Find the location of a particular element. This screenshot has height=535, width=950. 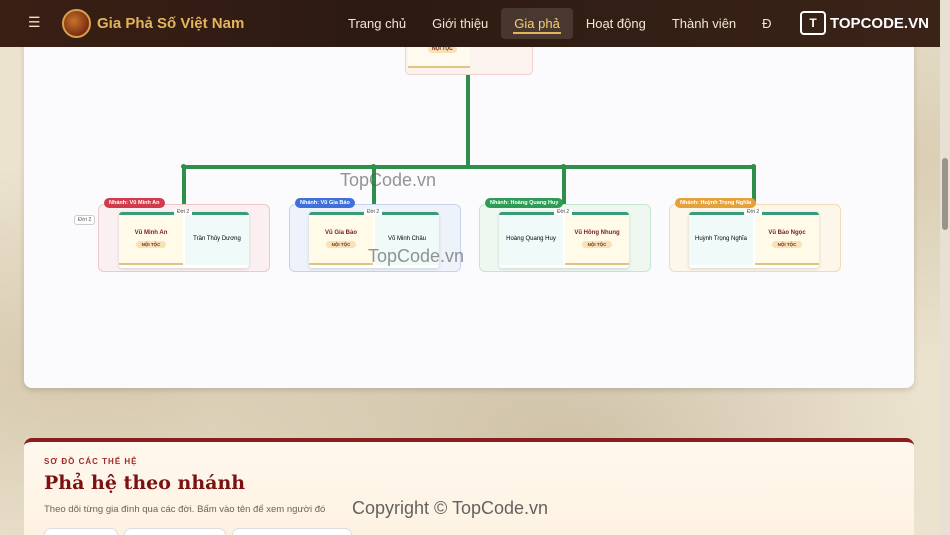

spouse-card: Trần Thủy Dương is located at coordinates (217, 240).